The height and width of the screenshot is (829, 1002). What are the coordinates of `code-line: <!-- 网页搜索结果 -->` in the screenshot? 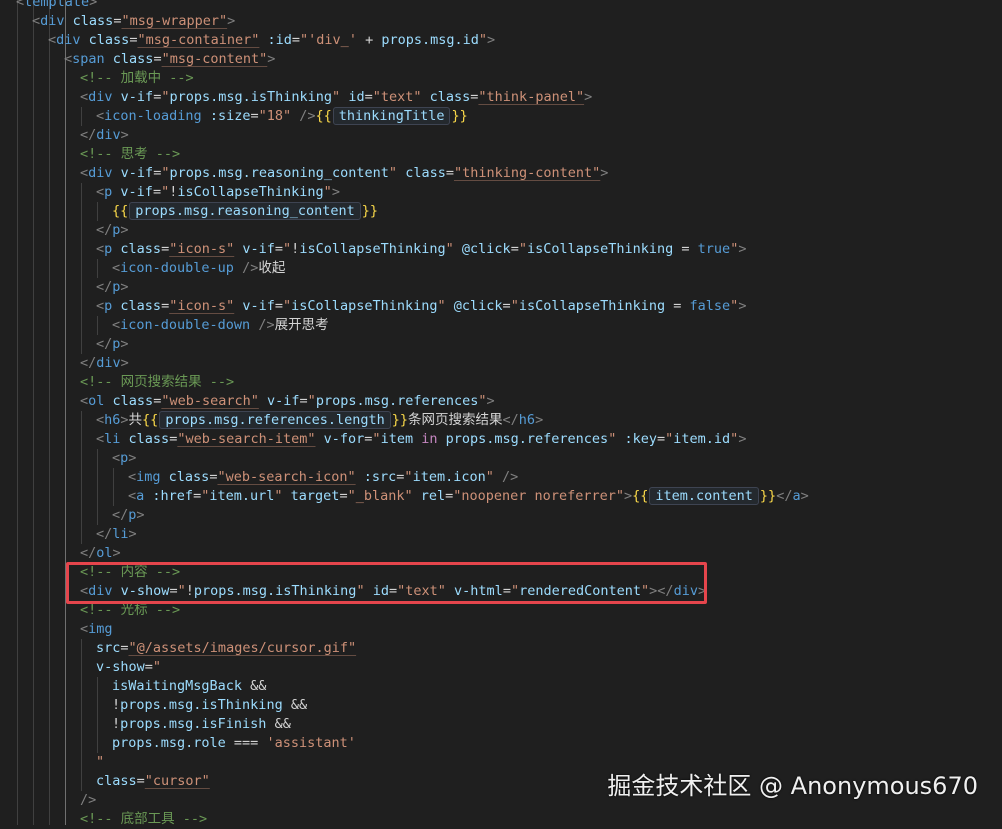 It's located at (157, 382).